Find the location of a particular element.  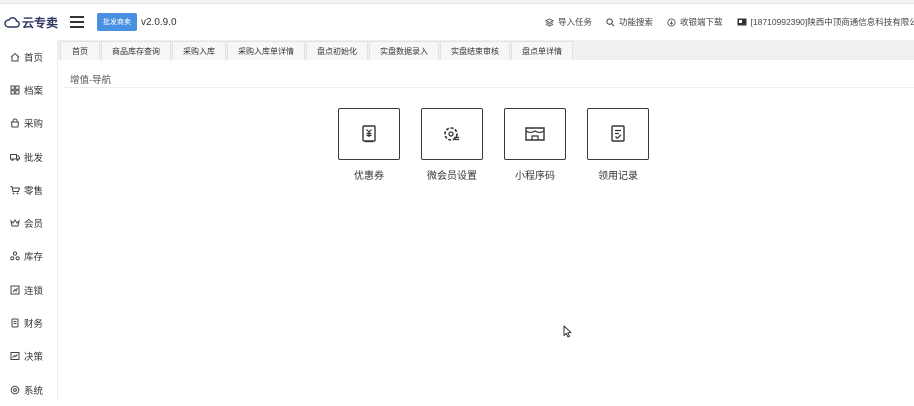

tile-mini-program-code-box is located at coordinates (535, 134).